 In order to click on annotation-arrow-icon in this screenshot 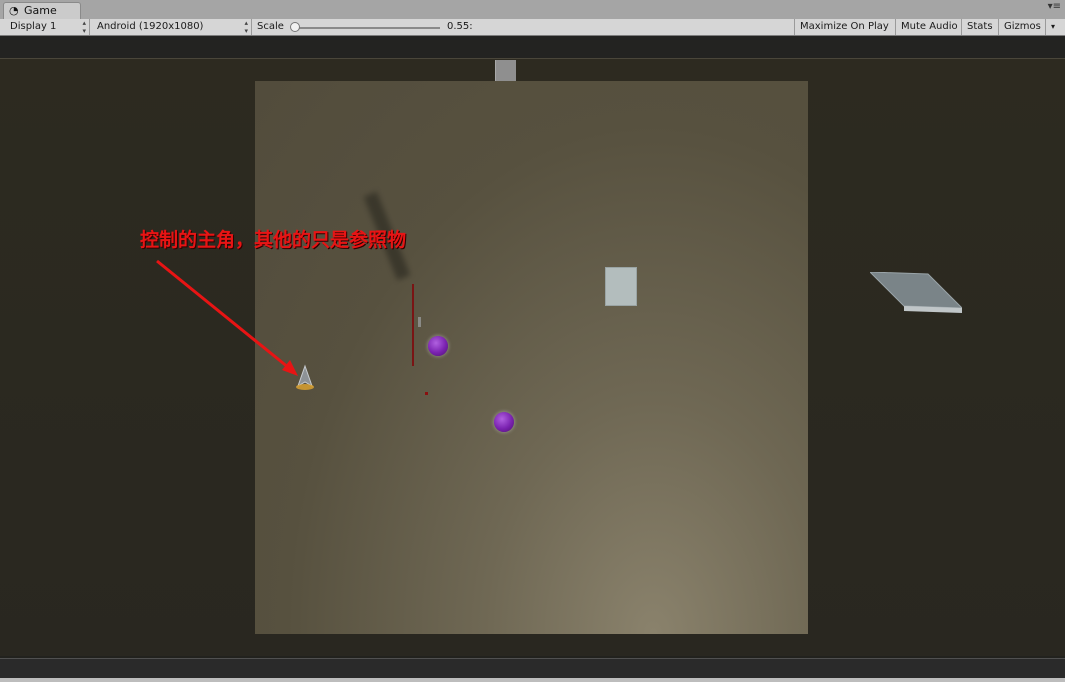, I will do `click(227, 317)`.